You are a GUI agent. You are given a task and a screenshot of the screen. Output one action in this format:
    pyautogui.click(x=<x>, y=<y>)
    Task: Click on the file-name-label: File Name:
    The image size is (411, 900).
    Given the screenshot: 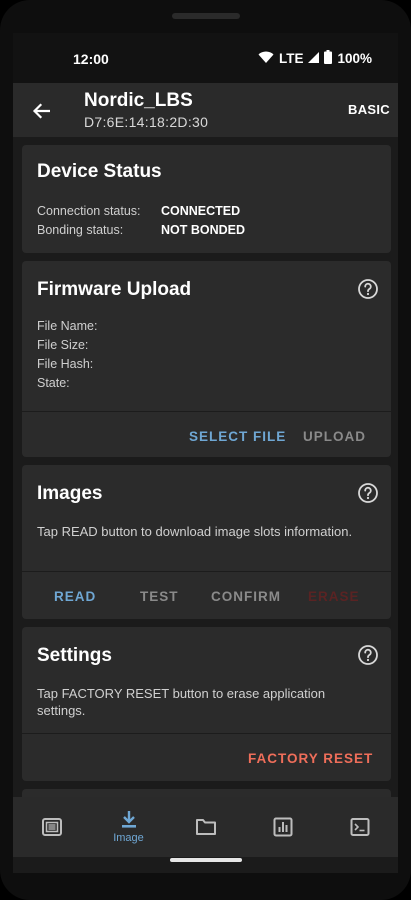 What is the action you would take?
    pyautogui.click(x=67, y=326)
    